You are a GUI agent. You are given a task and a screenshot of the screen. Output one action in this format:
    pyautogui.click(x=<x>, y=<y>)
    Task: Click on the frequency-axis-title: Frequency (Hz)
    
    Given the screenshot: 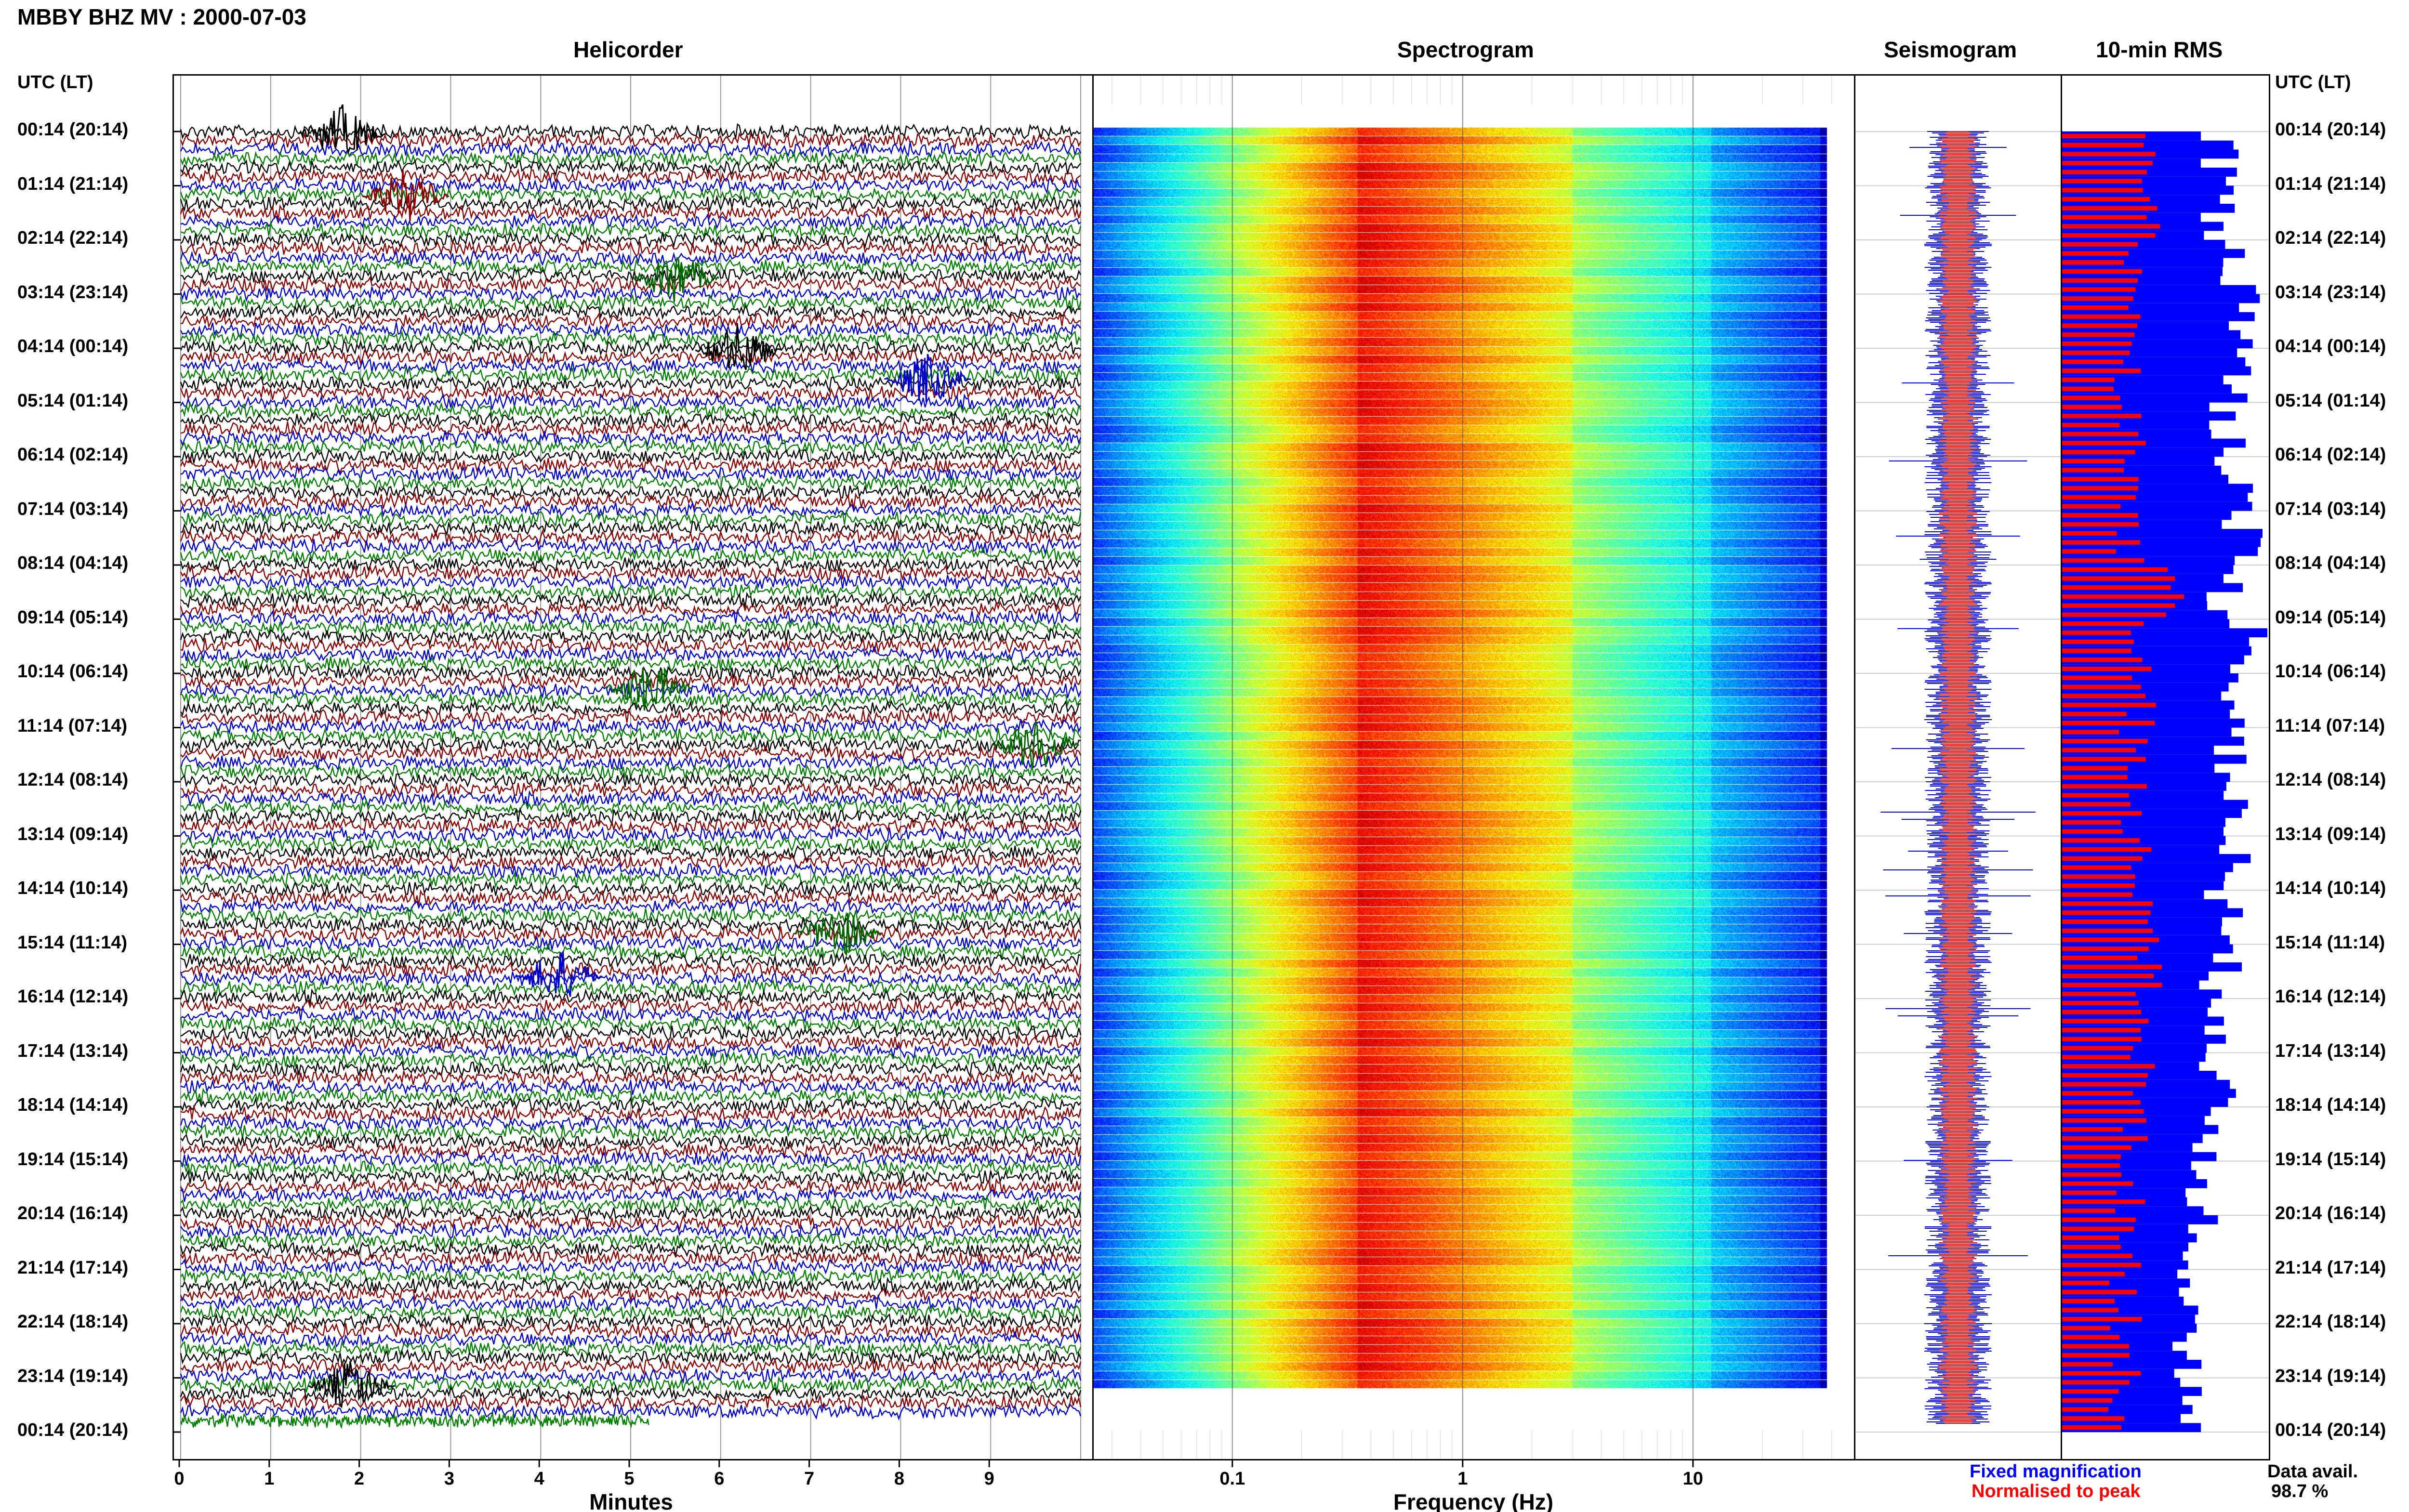 What is the action you would take?
    pyautogui.click(x=1473, y=1500)
    